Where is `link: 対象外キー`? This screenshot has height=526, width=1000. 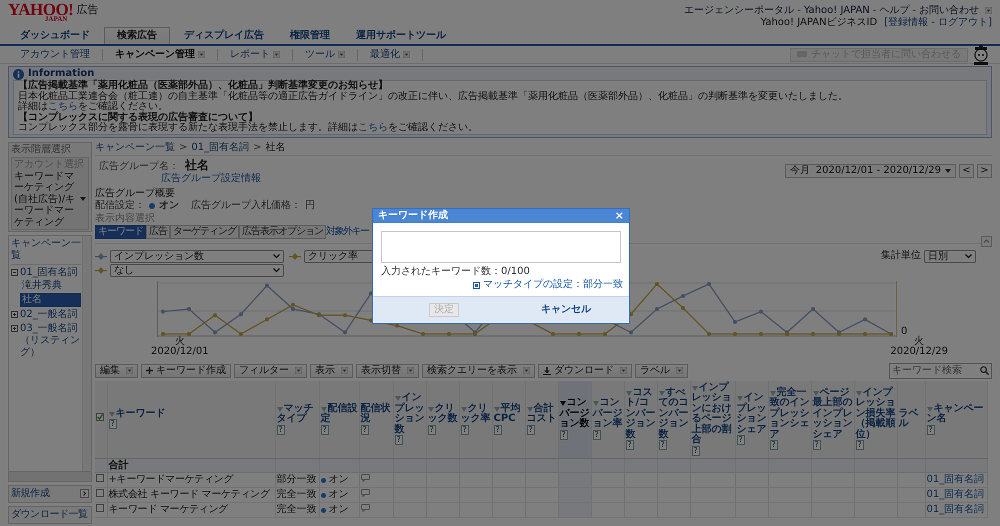 link: 対象外キー is located at coordinates (347, 232).